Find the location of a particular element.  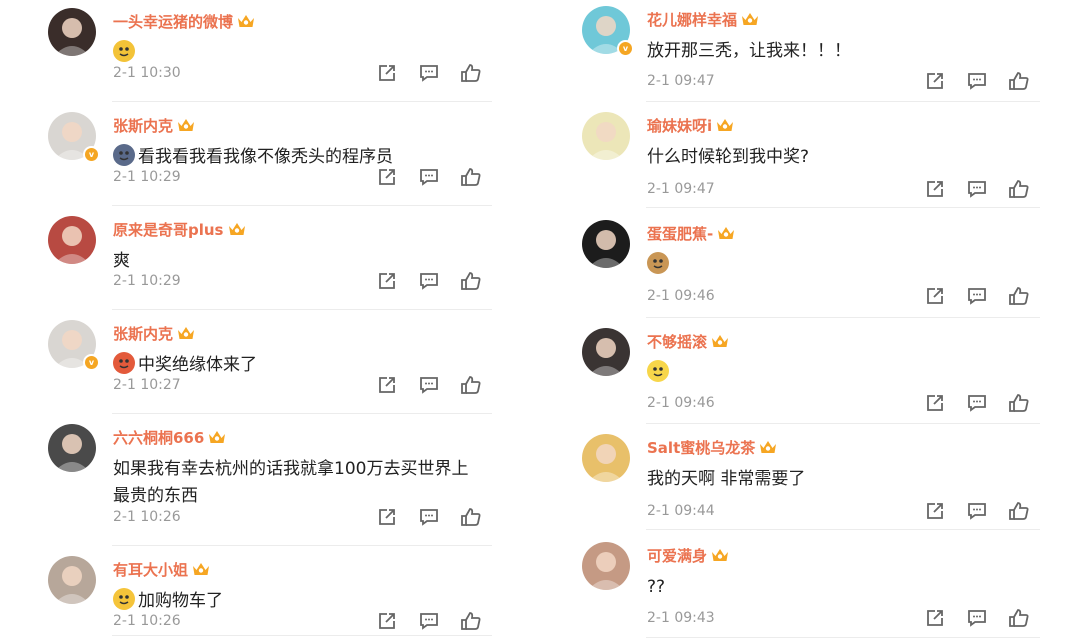

name-row: 瑜妹妹呀i is located at coordinates (690, 125).